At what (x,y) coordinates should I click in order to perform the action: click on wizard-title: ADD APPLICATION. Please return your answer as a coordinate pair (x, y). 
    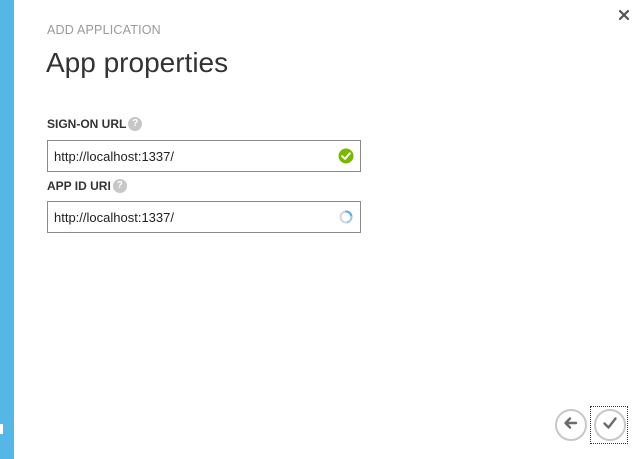
    Looking at the image, I should click on (104, 30).